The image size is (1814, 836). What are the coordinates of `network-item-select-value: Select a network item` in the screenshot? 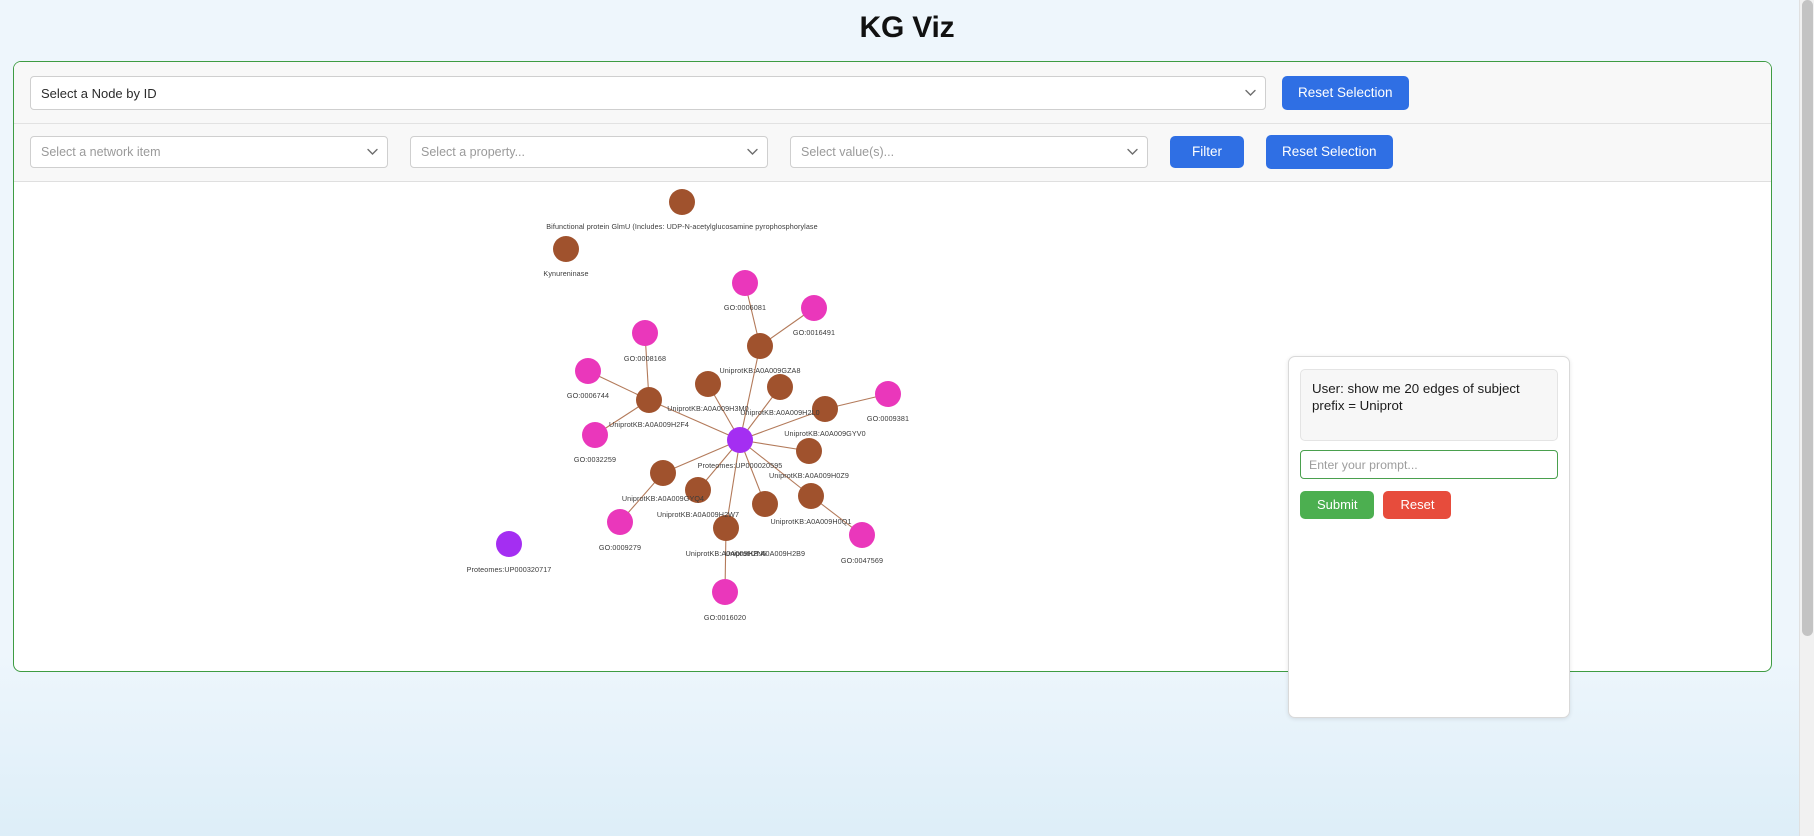 It's located at (101, 152).